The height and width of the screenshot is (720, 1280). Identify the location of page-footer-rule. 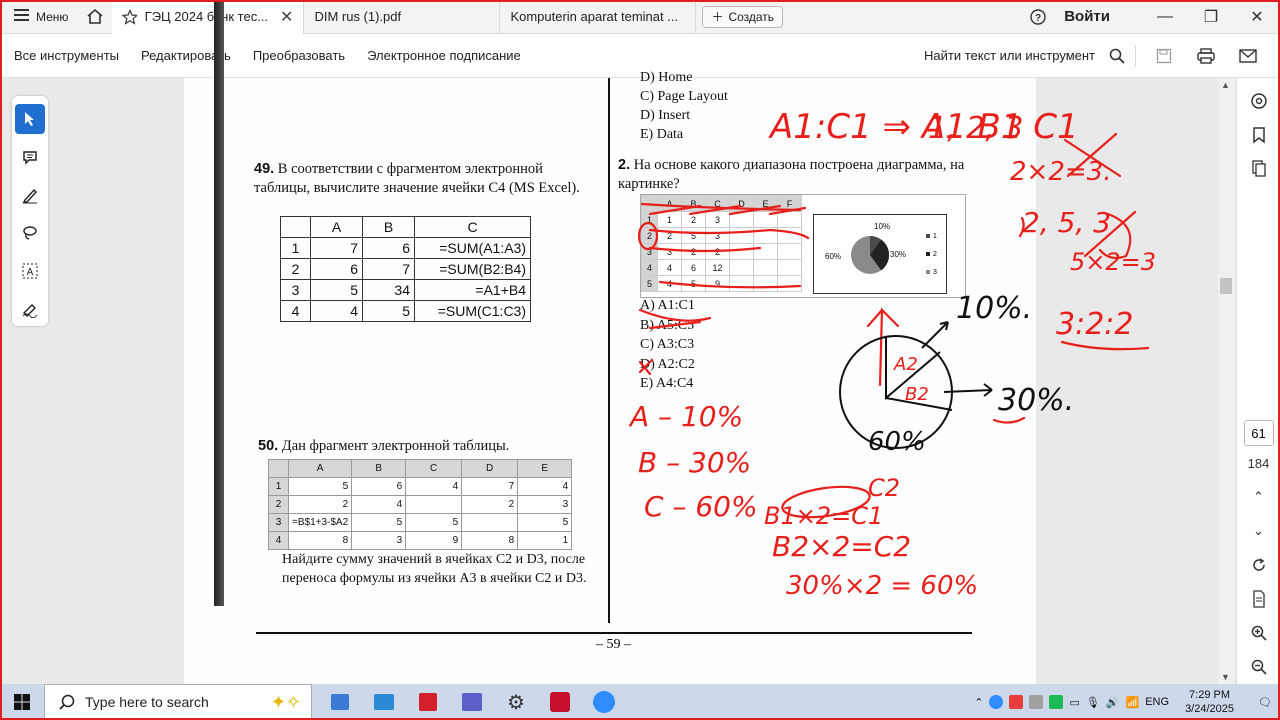
(614, 633).